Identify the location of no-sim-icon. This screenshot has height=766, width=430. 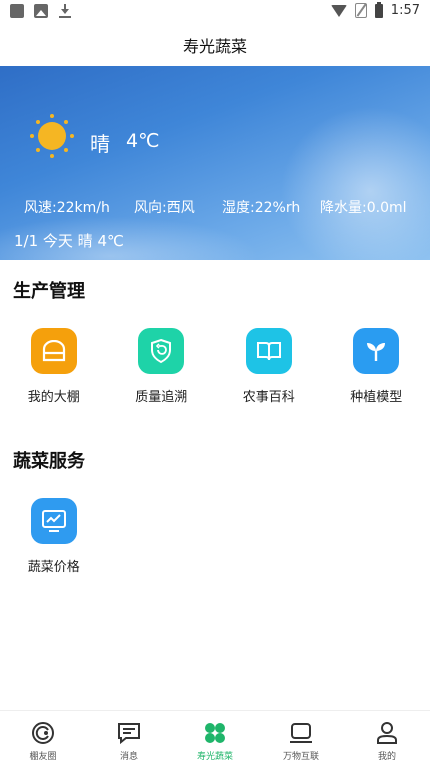
(361, 10).